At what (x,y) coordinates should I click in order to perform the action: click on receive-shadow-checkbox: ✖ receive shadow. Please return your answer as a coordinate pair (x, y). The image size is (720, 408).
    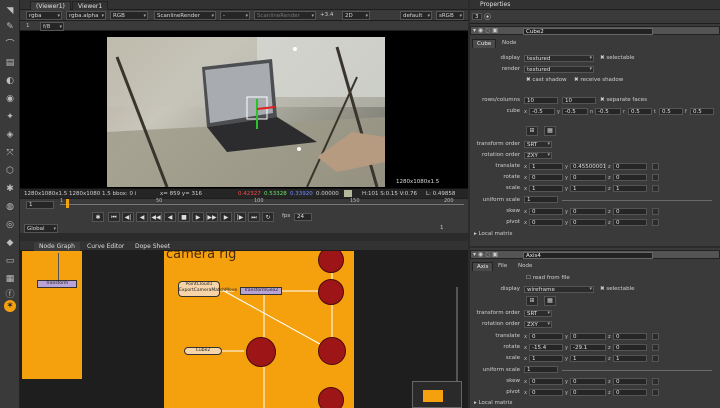
    Looking at the image, I should click on (598, 80).